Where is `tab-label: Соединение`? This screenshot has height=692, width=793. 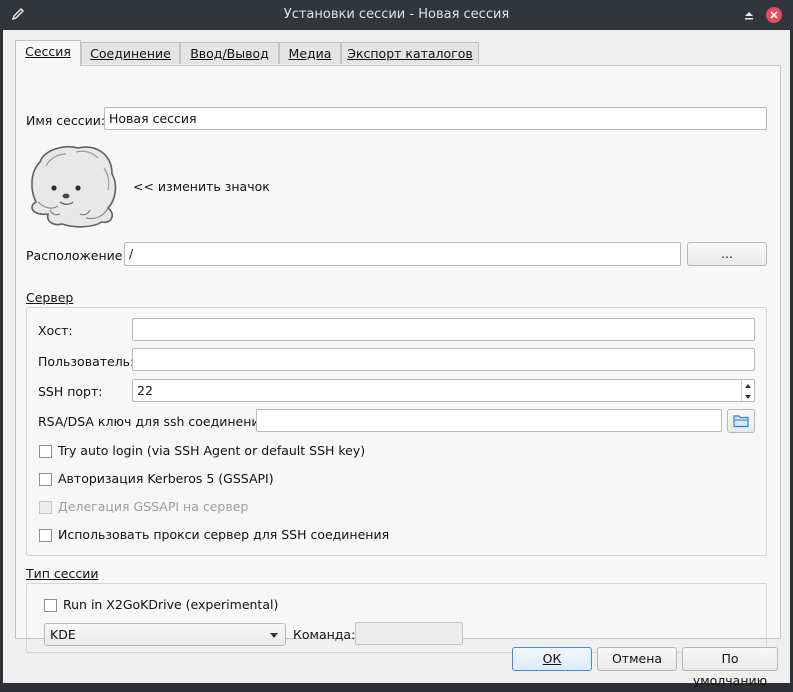 tab-label: Соединение is located at coordinates (130, 53).